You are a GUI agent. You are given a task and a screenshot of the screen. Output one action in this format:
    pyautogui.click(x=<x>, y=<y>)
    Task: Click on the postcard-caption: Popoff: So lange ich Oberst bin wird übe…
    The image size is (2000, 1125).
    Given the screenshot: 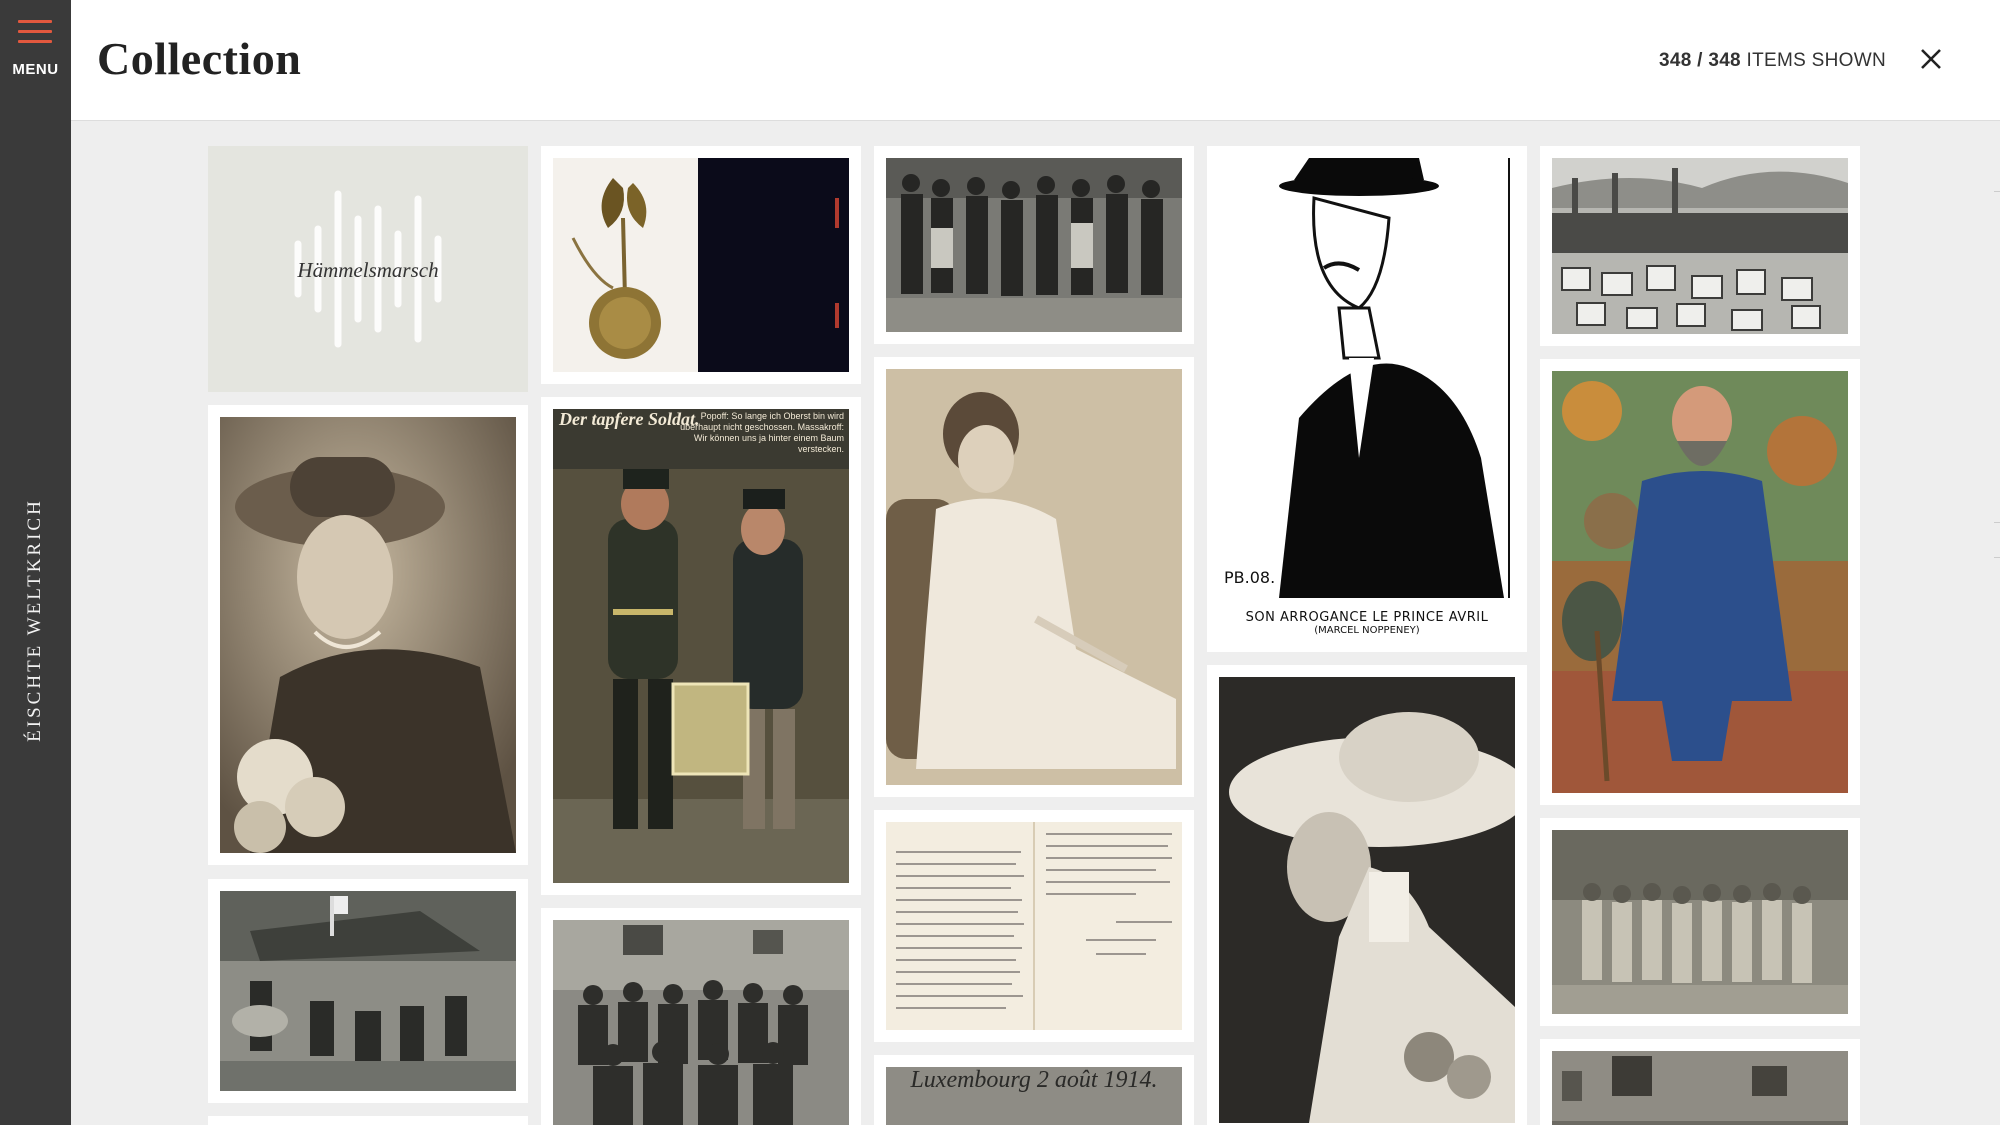 What is the action you would take?
    pyautogui.click(x=762, y=432)
    